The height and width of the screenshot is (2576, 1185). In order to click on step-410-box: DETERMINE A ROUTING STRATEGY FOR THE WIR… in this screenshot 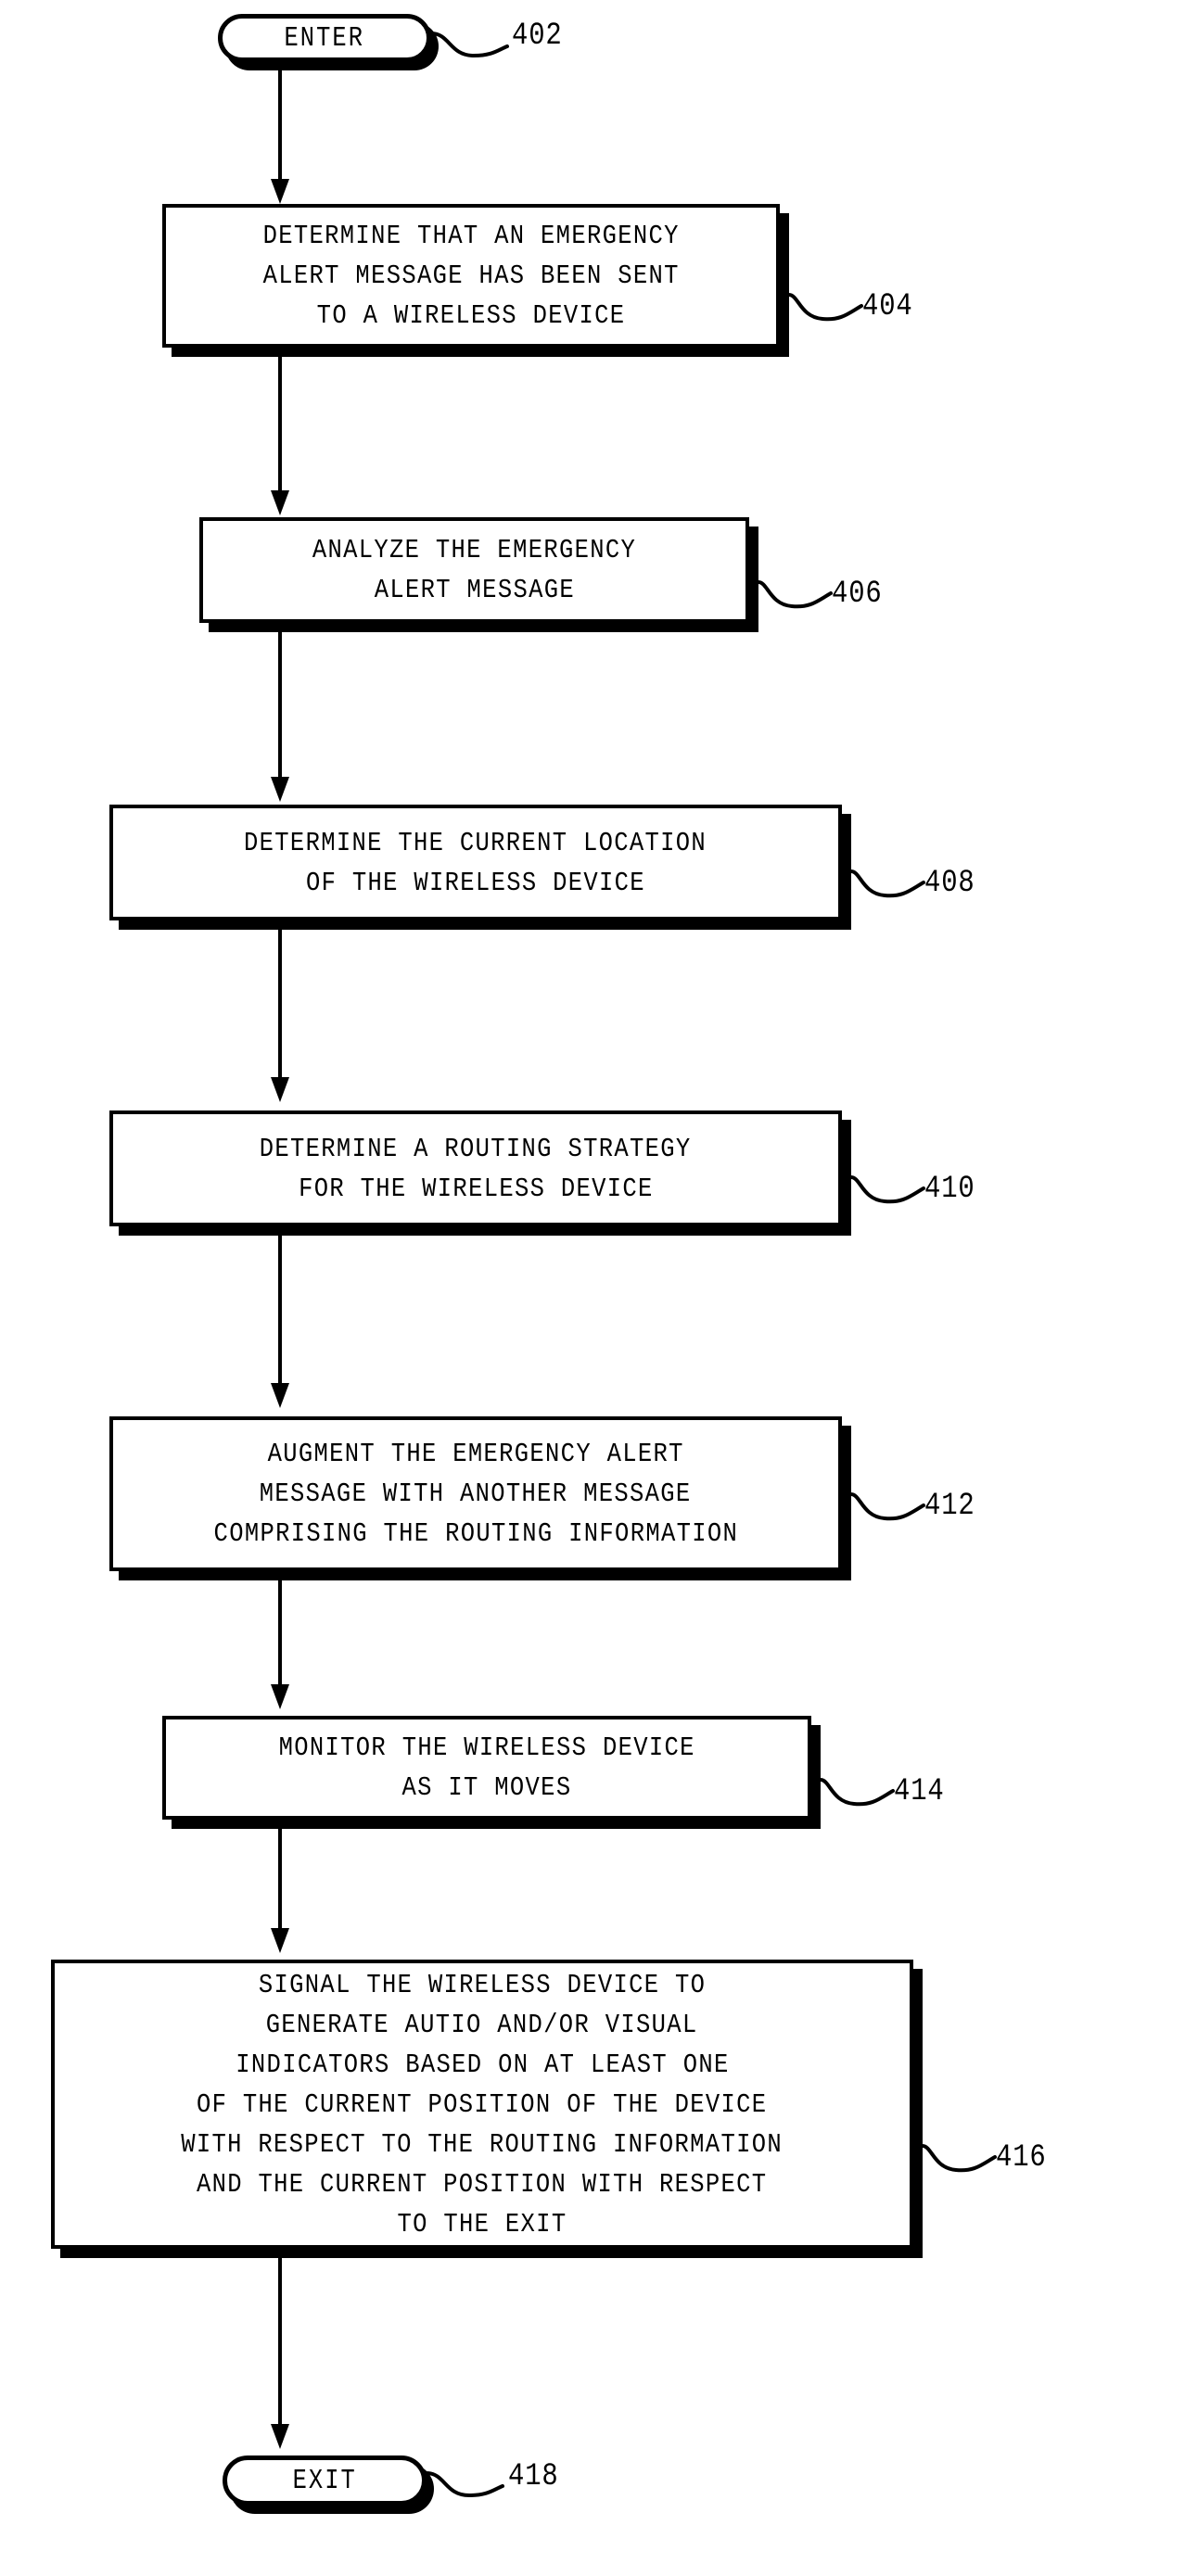, I will do `click(475, 1168)`.